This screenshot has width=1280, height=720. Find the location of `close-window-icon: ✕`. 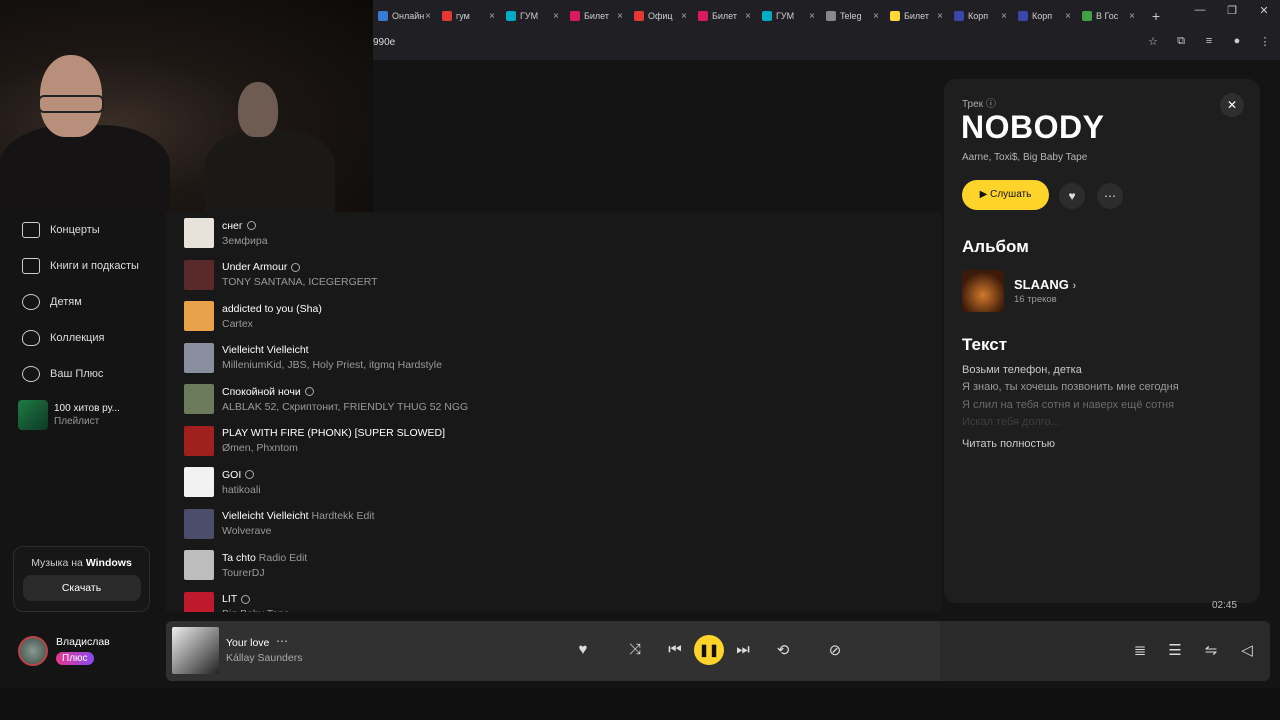

close-window-icon: ✕ is located at coordinates (1264, 10).